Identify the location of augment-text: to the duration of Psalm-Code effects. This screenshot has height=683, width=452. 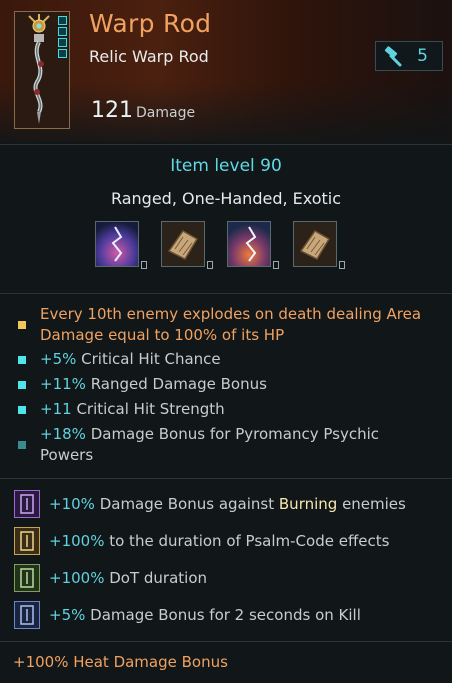
(249, 541).